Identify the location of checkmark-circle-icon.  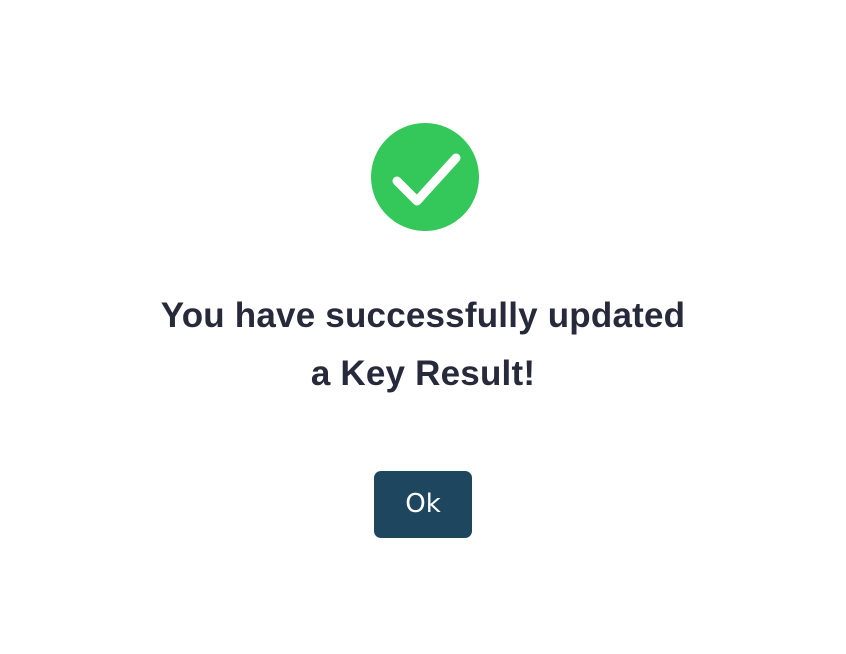
(425, 177).